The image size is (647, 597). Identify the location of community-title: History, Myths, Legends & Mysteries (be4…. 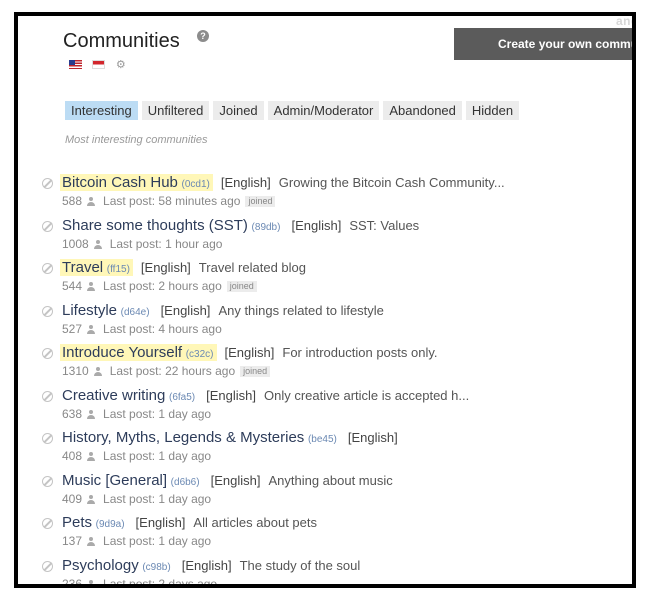
(200, 437).